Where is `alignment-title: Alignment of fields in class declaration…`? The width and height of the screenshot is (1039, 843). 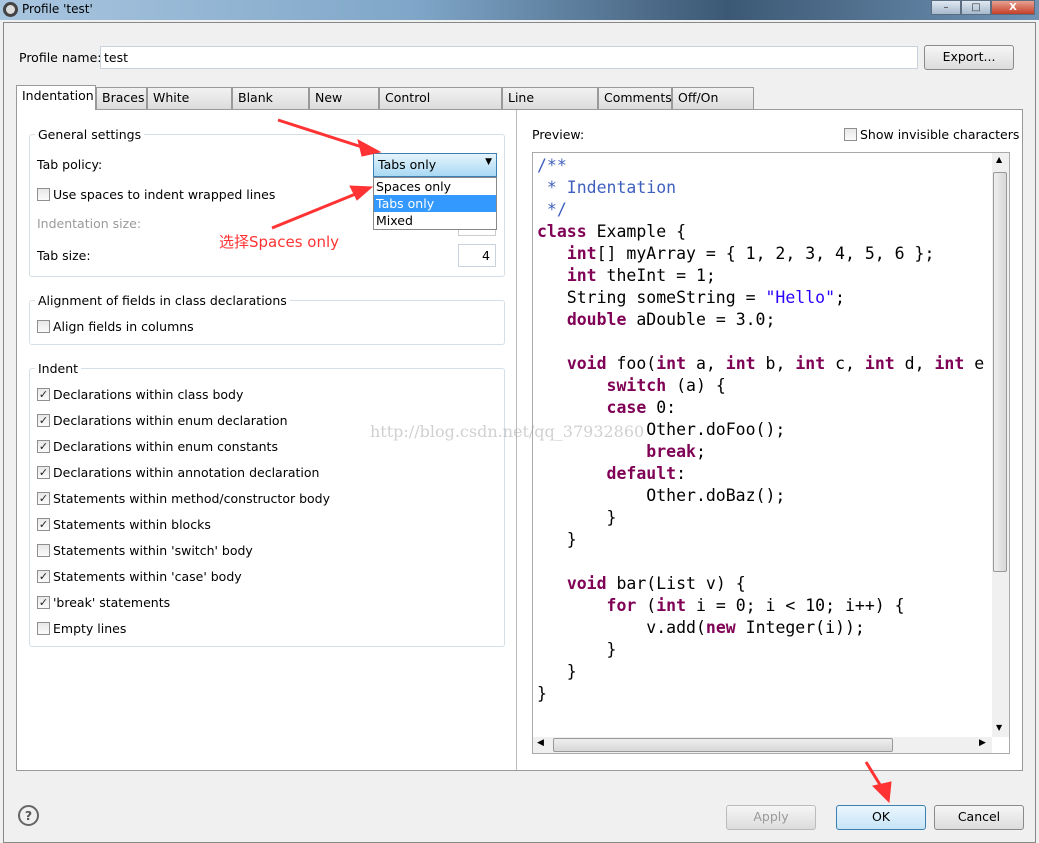
alignment-title: Alignment of fields in class declaration… is located at coordinates (162, 300).